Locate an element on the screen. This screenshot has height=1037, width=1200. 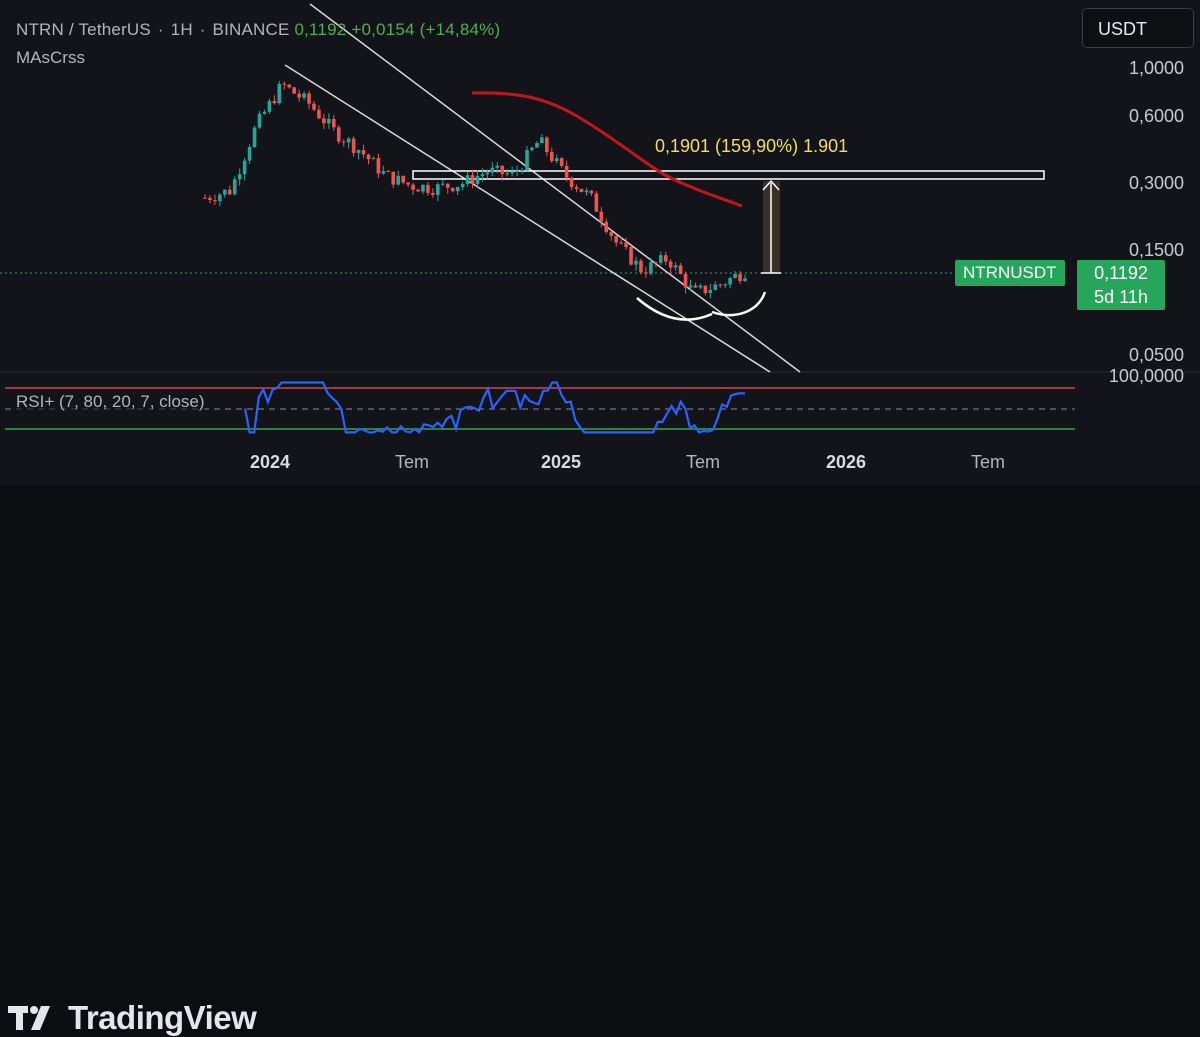
time-axis-label: 2025 is located at coordinates (561, 462).